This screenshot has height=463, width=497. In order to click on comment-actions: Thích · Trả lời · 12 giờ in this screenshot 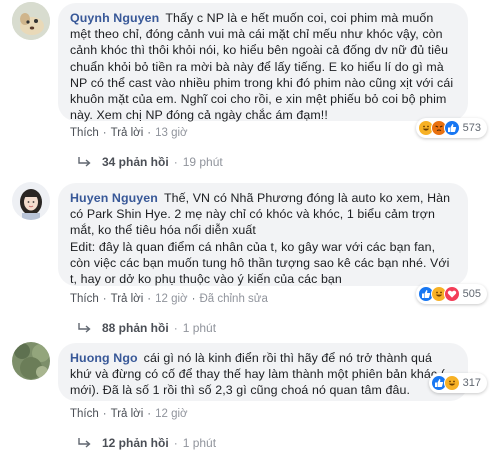, I will do `click(129, 414)`.